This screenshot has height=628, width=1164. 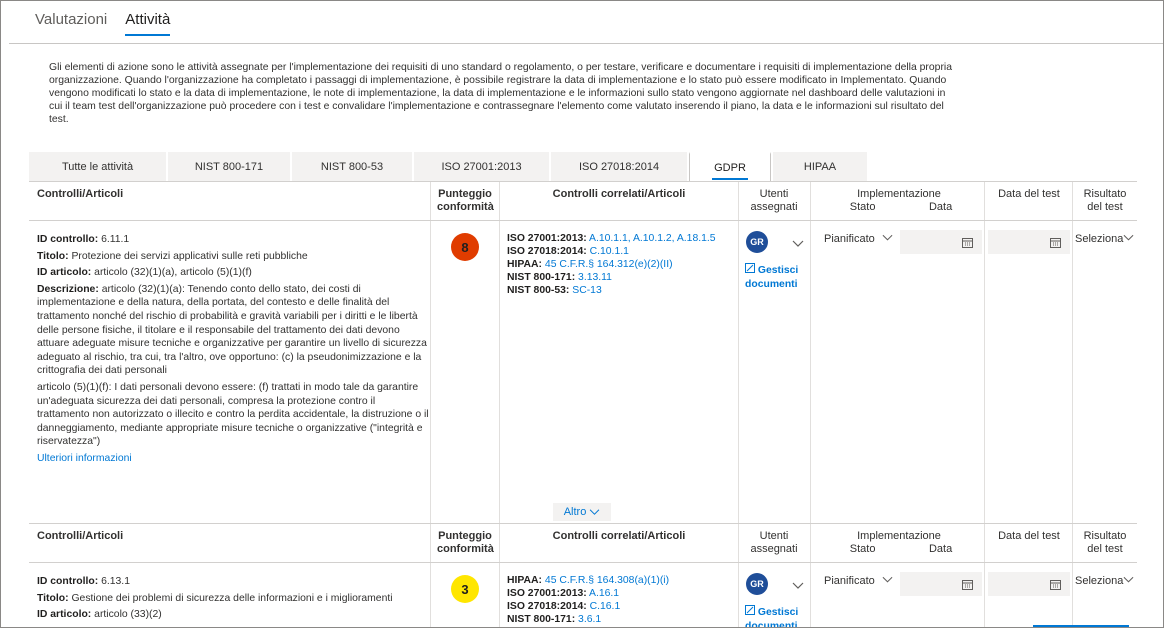 What do you see at coordinates (64, 273) in the screenshot?
I see `article-label: ID articolo:` at bounding box center [64, 273].